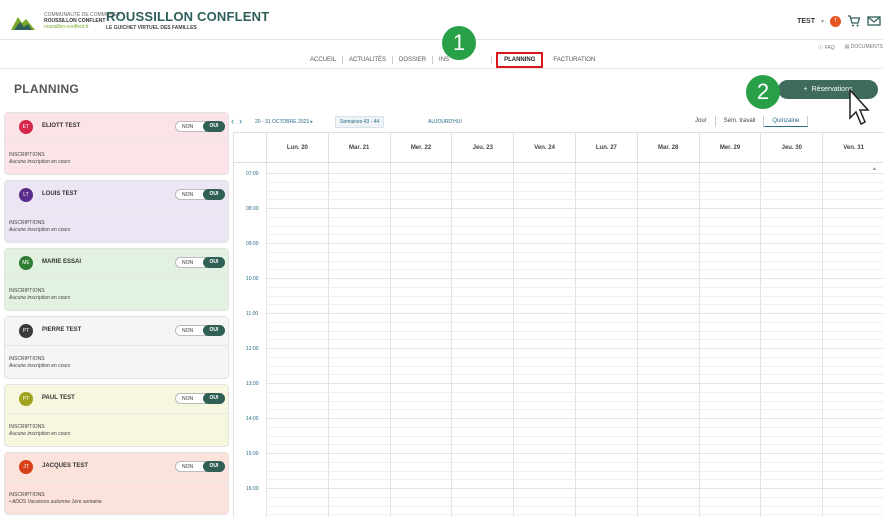  Describe the element at coordinates (826, 47) in the screenshot. I see `faq-link: ⓘ FAQ` at that location.